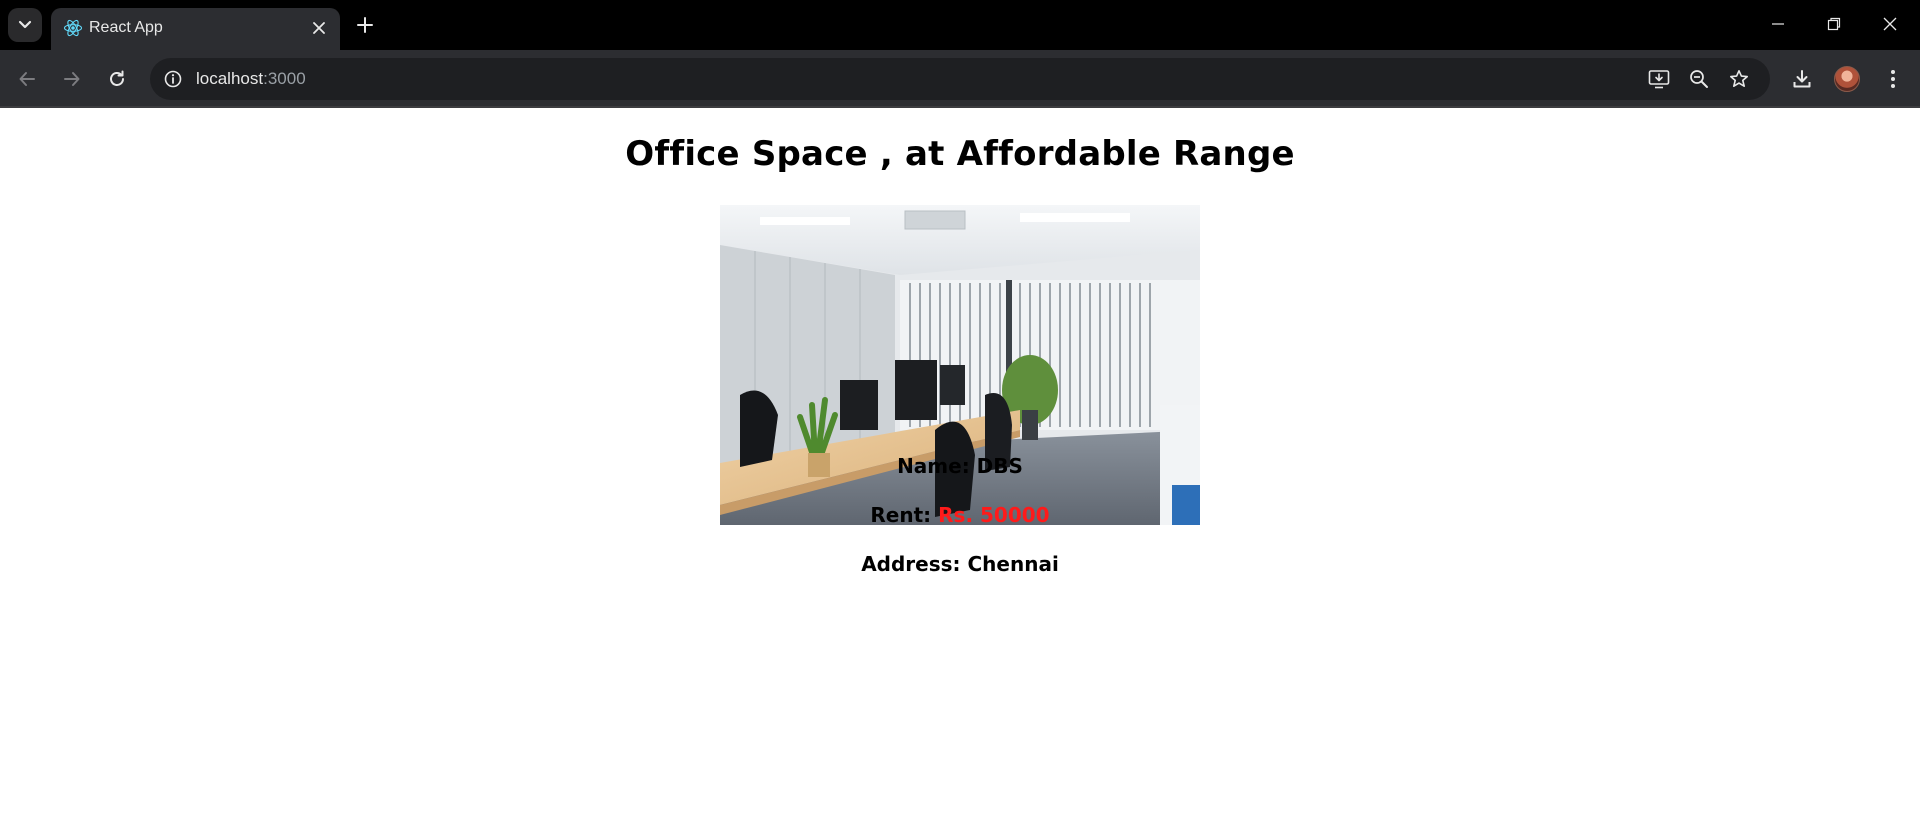  Describe the element at coordinates (999, 466) in the screenshot. I see `name-value: DBS` at that location.